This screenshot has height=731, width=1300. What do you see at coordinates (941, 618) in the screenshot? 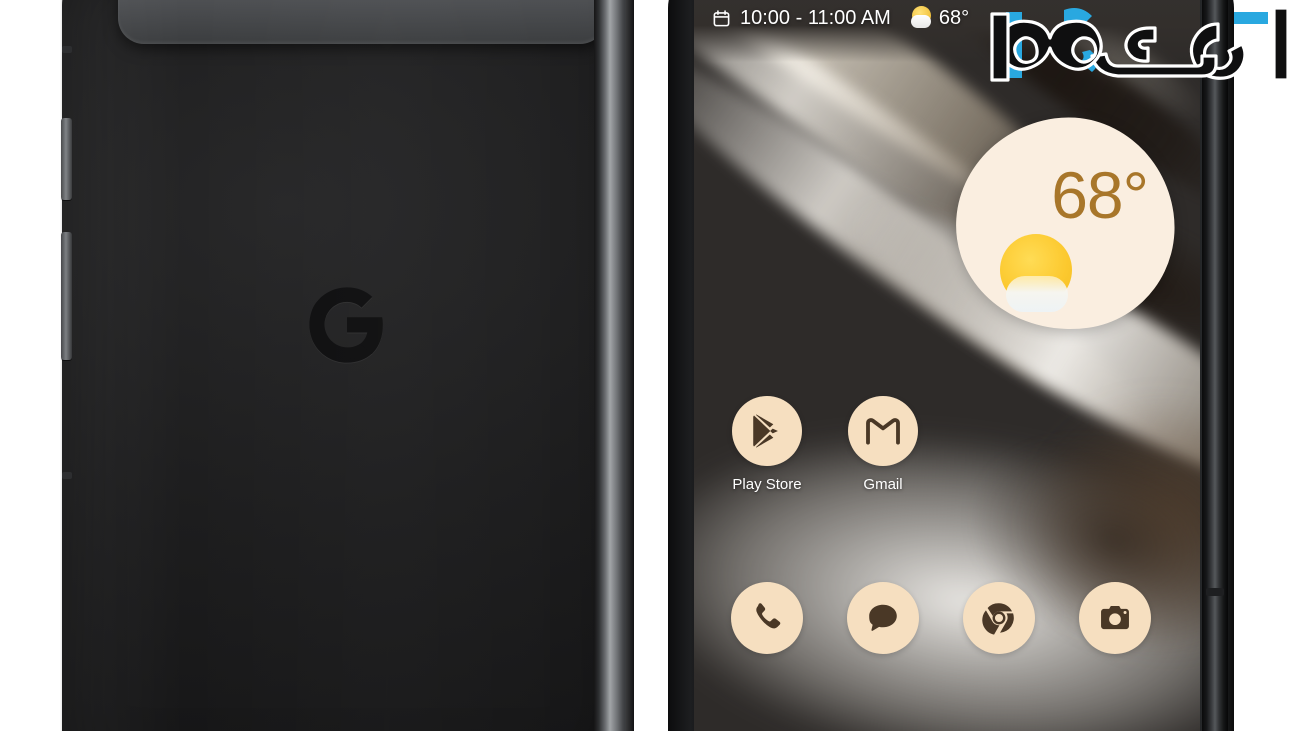
I see `dock` at bounding box center [941, 618].